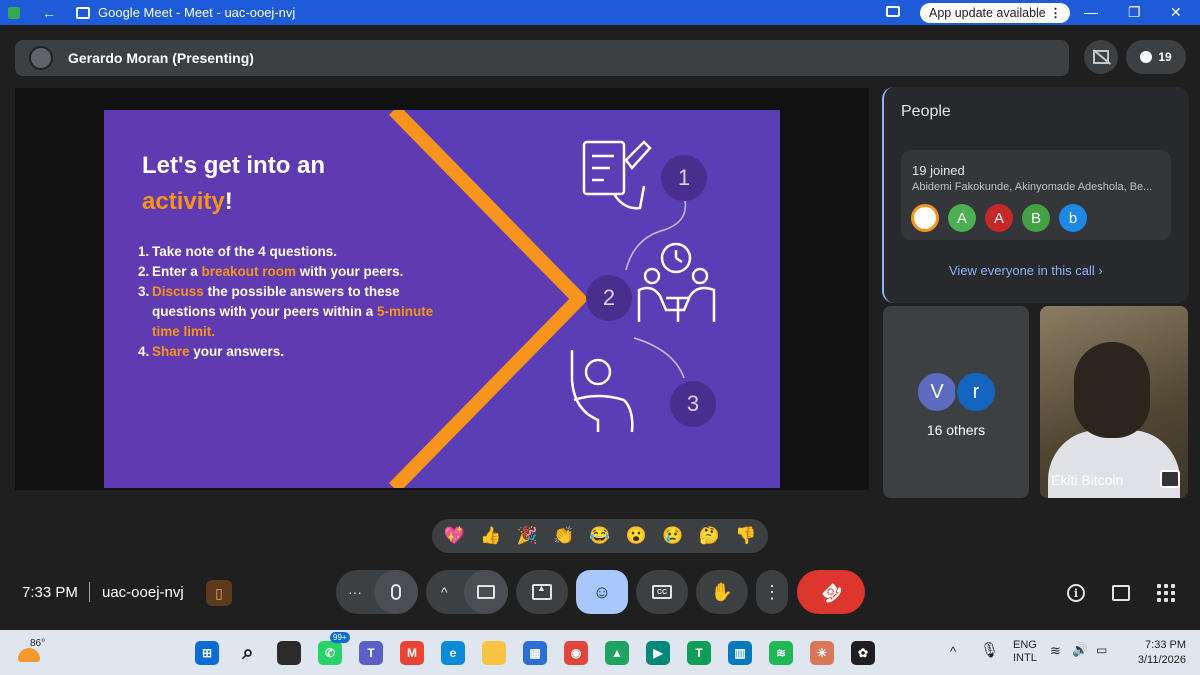 This screenshot has height=675, width=1200. I want to click on app-update-button: App update available ⋮, so click(995, 13).